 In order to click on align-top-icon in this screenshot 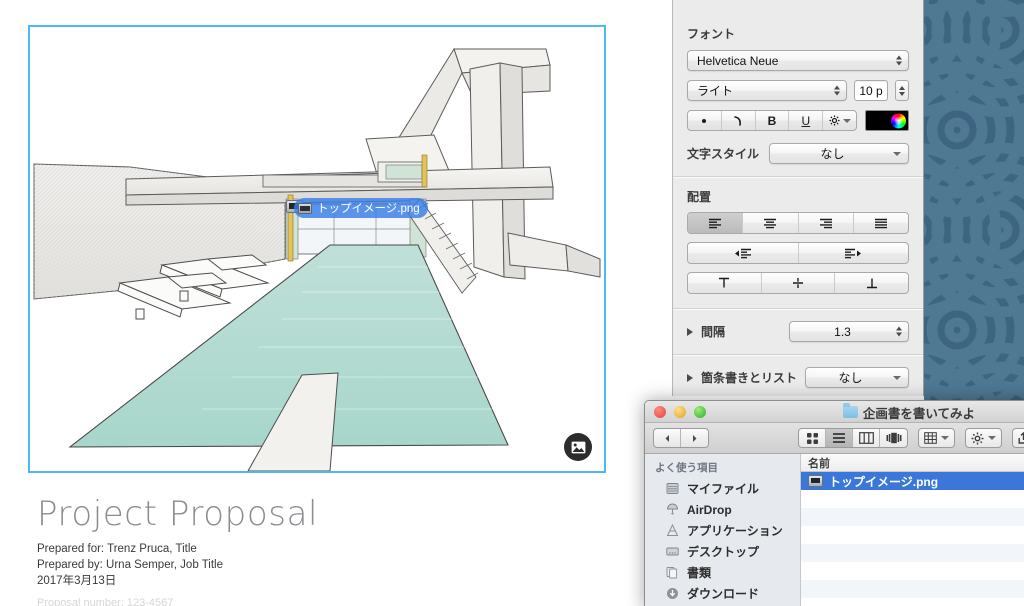, I will do `click(725, 283)`.